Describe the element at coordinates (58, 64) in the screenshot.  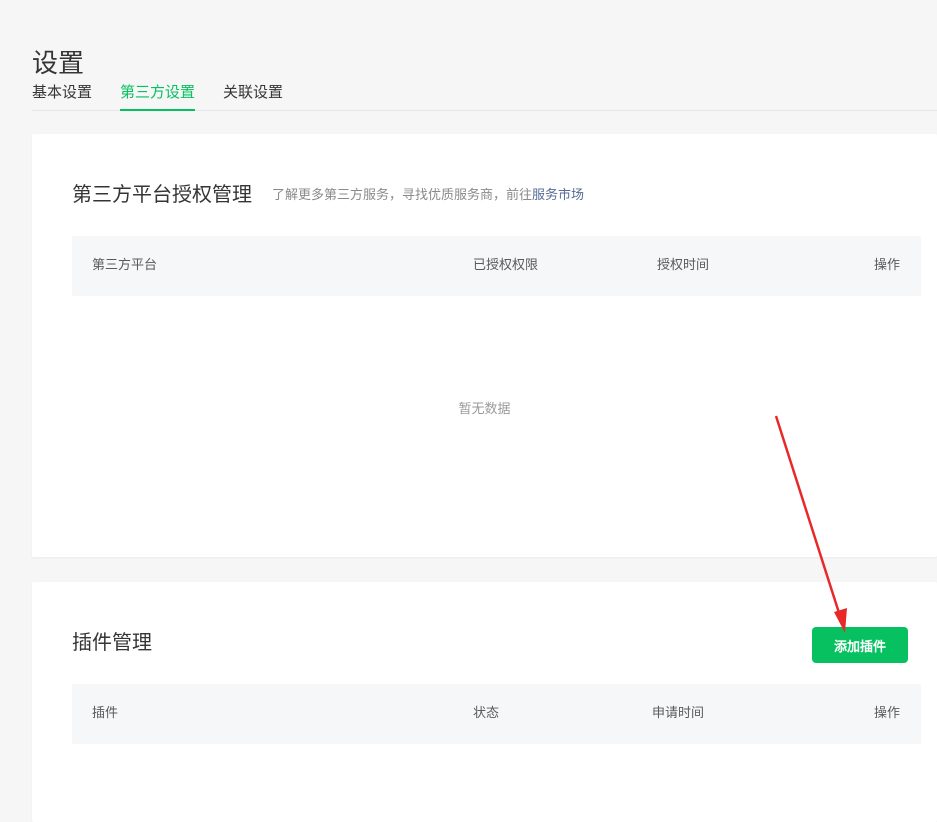
I see `page-title: 设置` at that location.